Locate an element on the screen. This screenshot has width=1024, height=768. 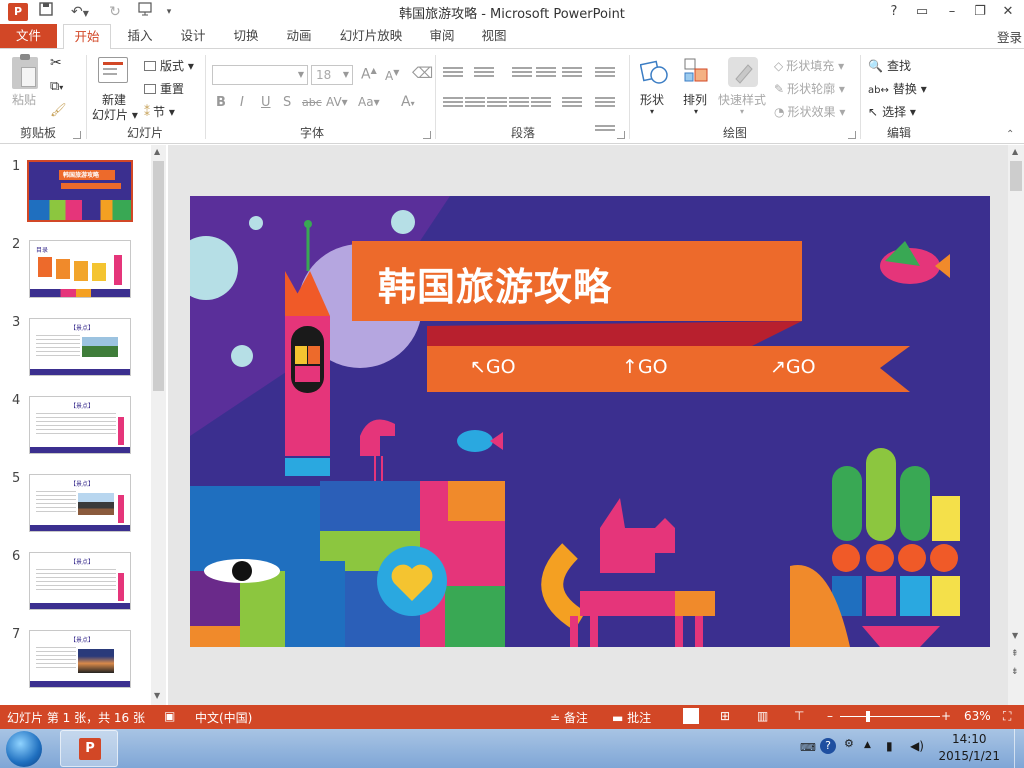
paragraph-launcher-icon is located at coordinates (621, 135).